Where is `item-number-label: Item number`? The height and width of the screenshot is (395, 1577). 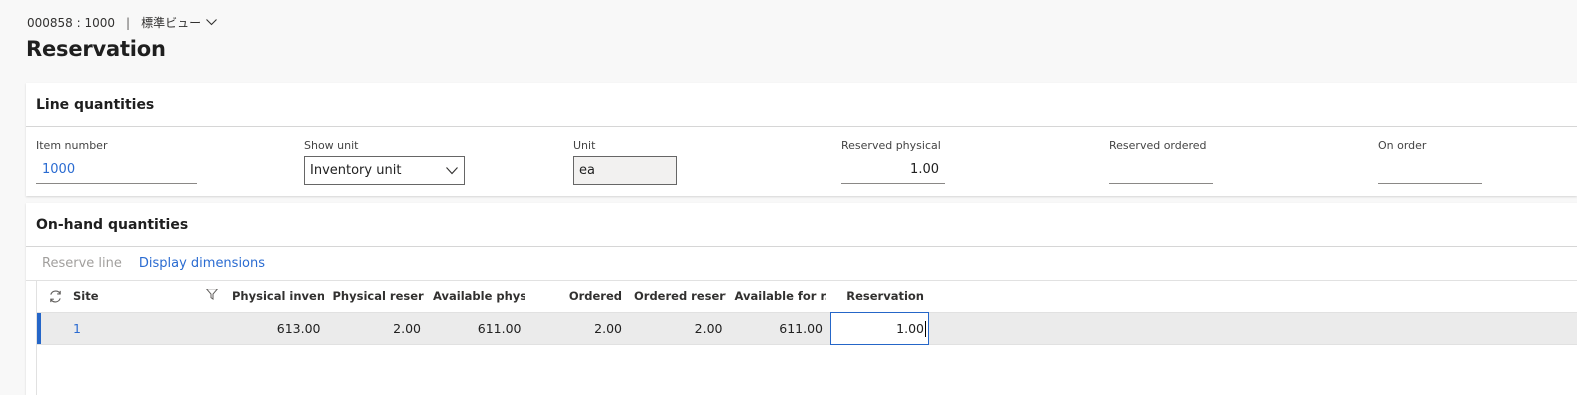 item-number-label: Item number is located at coordinates (72, 145).